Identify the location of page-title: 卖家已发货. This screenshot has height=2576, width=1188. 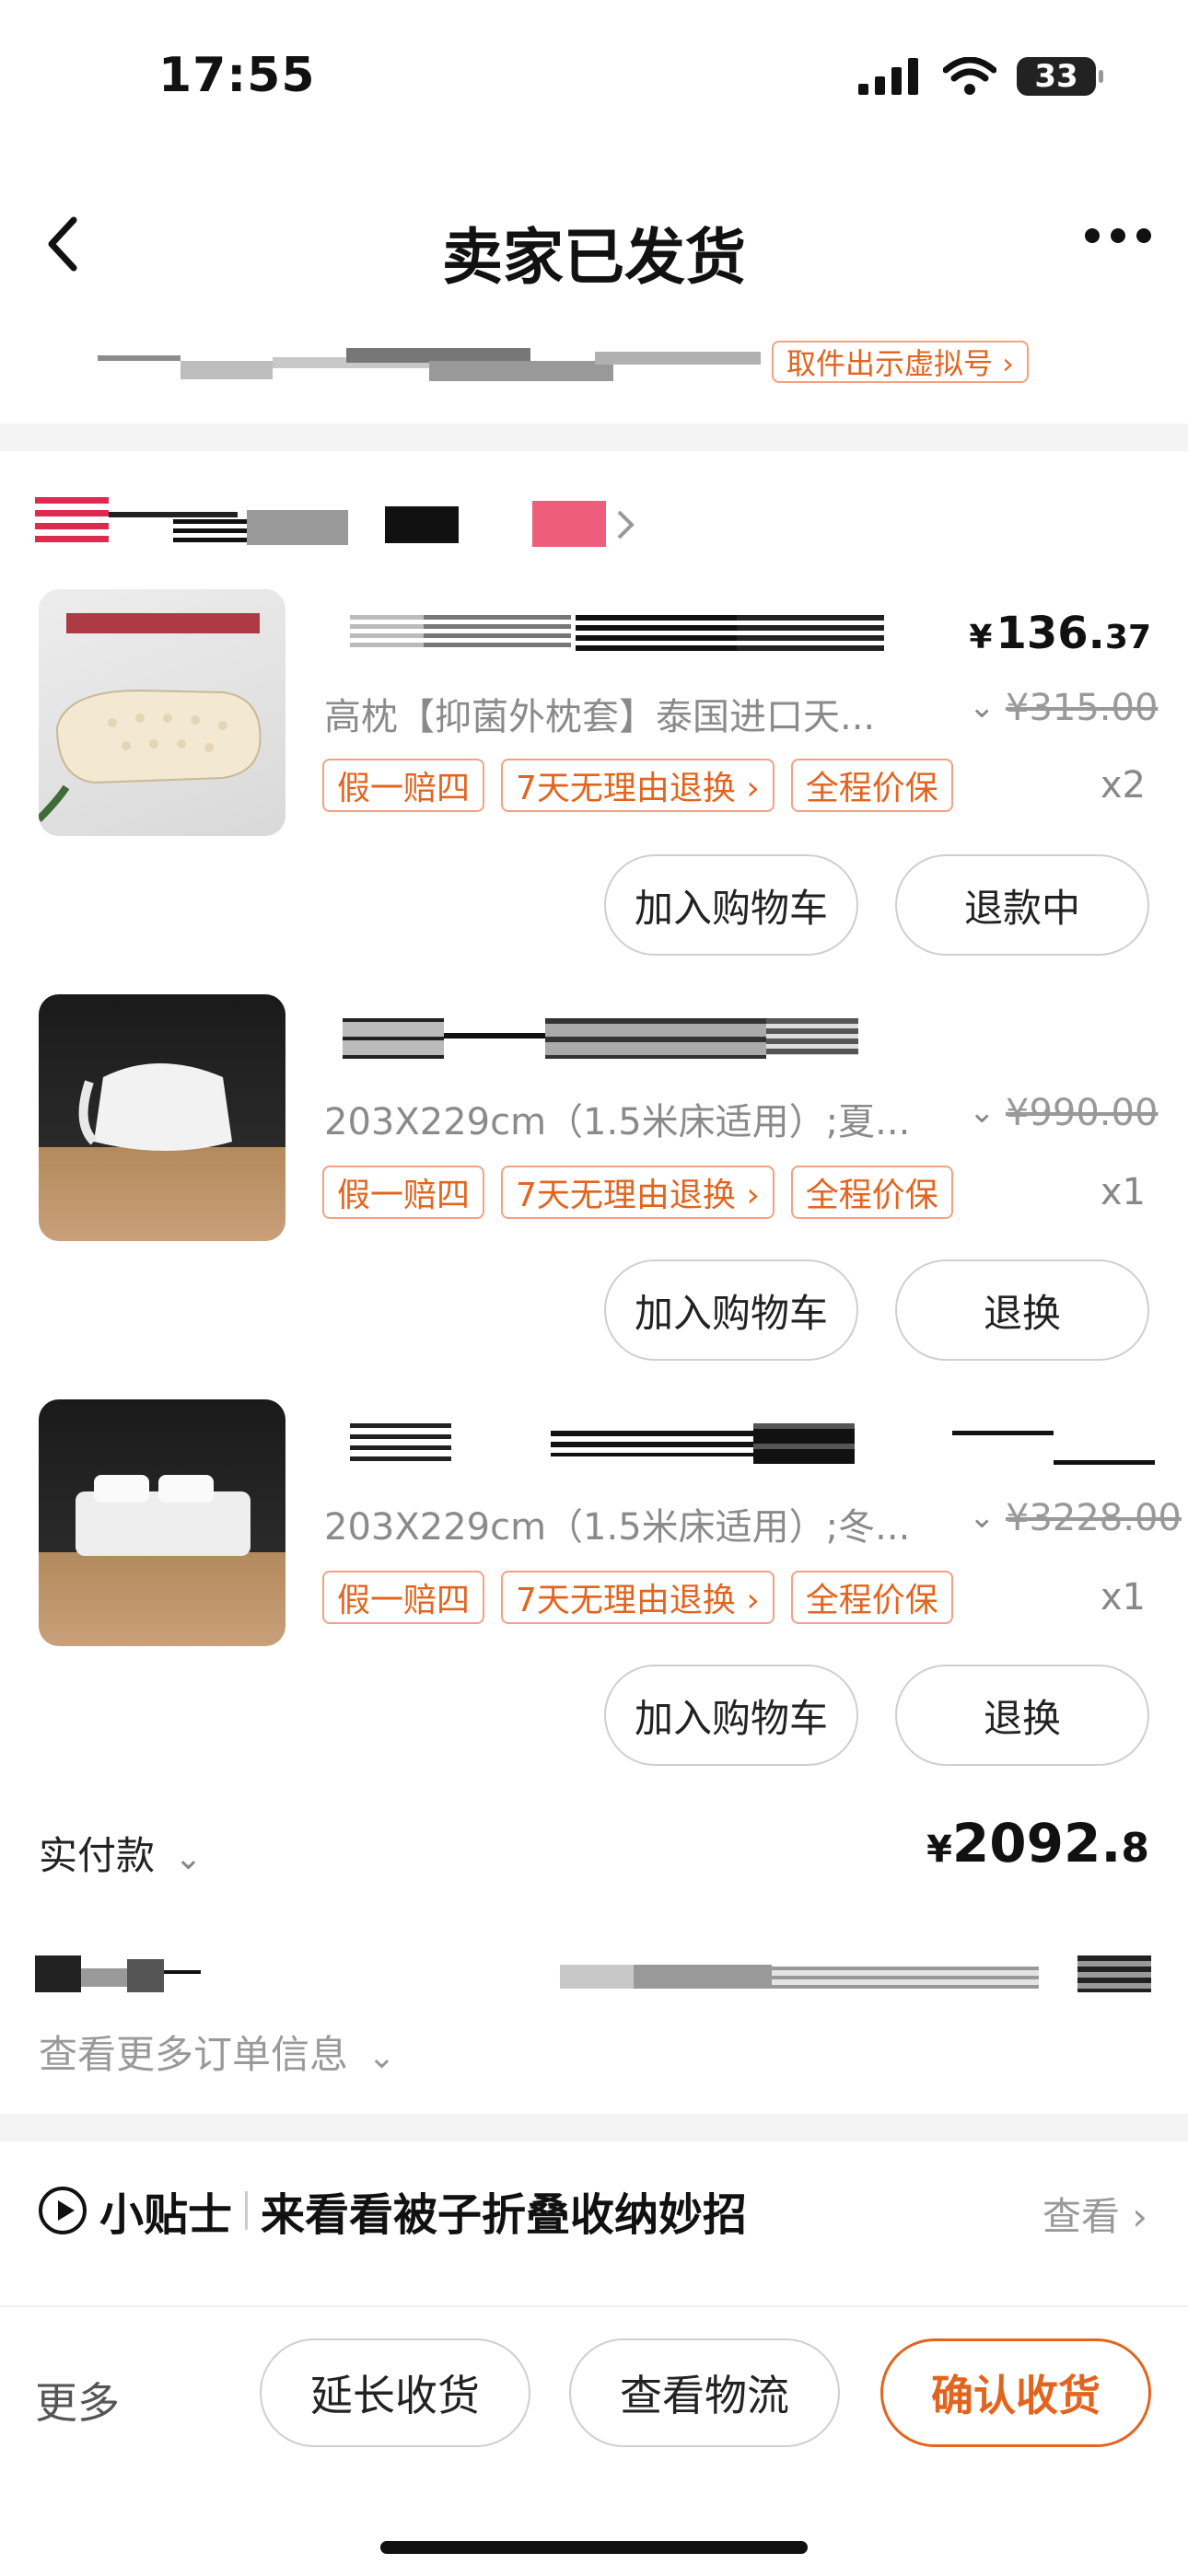
(594, 257).